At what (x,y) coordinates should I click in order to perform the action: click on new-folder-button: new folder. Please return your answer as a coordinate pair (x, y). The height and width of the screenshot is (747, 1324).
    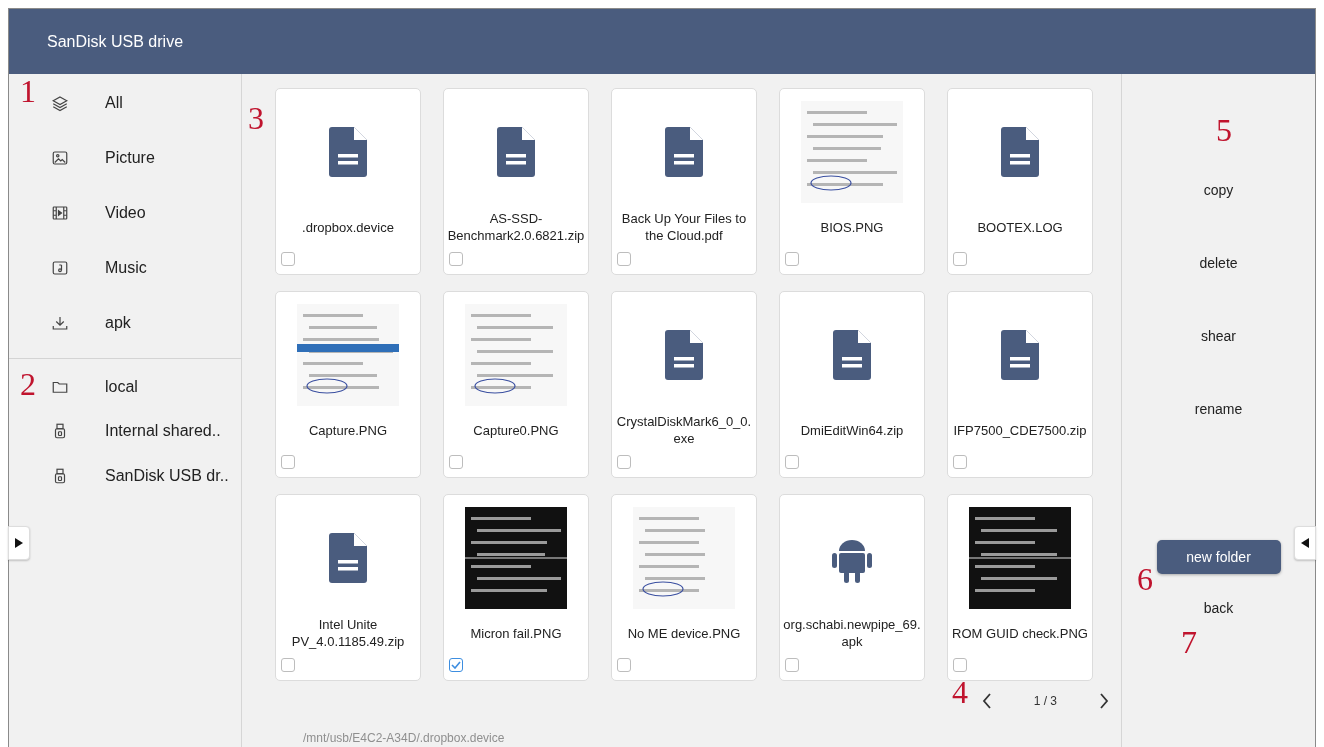
    Looking at the image, I should click on (1218, 557).